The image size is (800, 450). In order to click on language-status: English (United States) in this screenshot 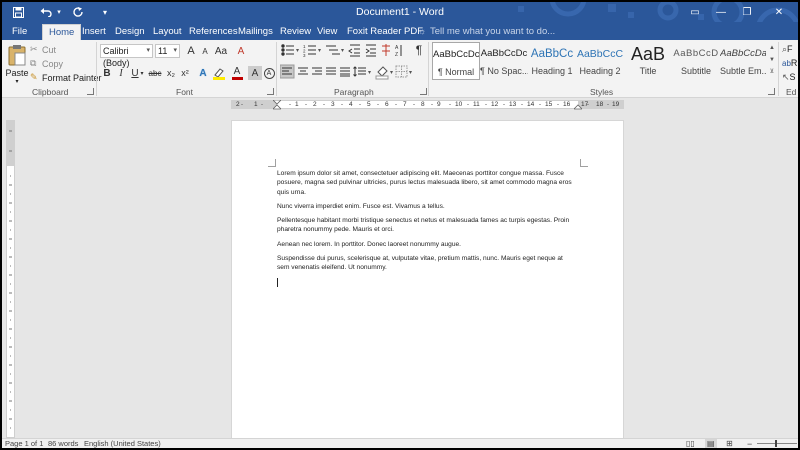, I will do `click(122, 443)`.